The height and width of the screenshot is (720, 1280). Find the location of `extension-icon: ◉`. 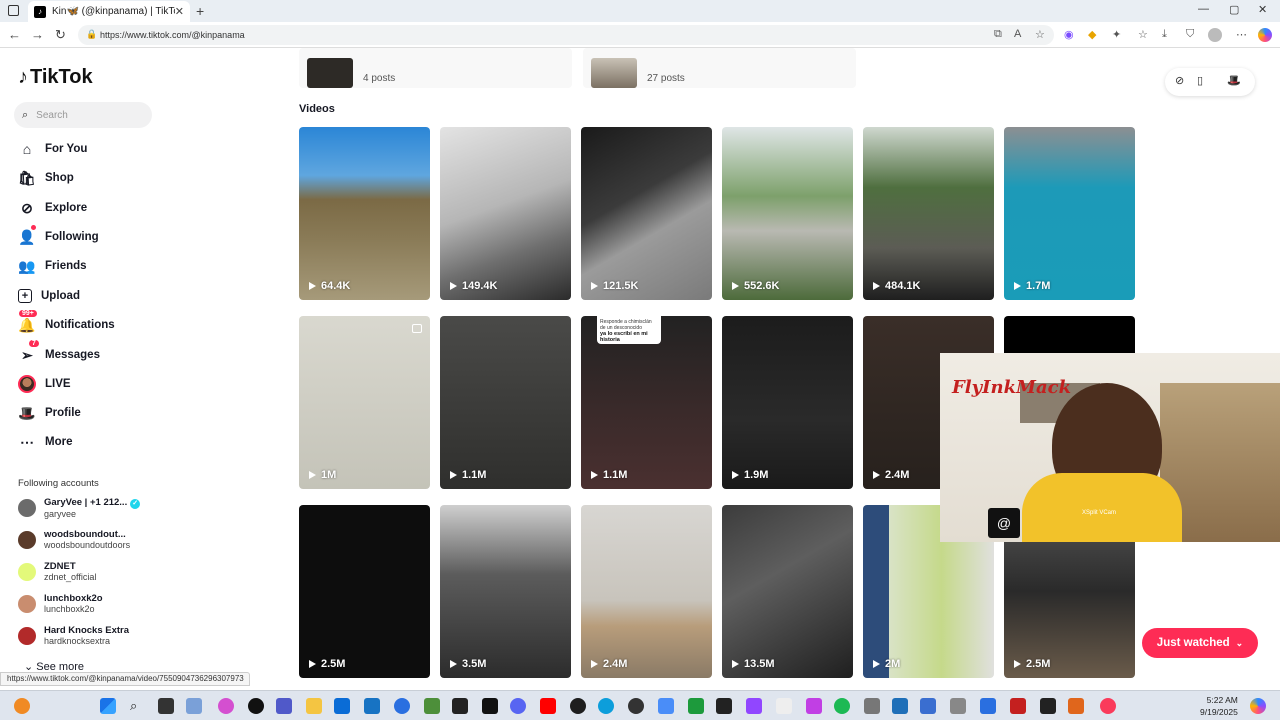

extension-icon: ◉ is located at coordinates (1069, 34).